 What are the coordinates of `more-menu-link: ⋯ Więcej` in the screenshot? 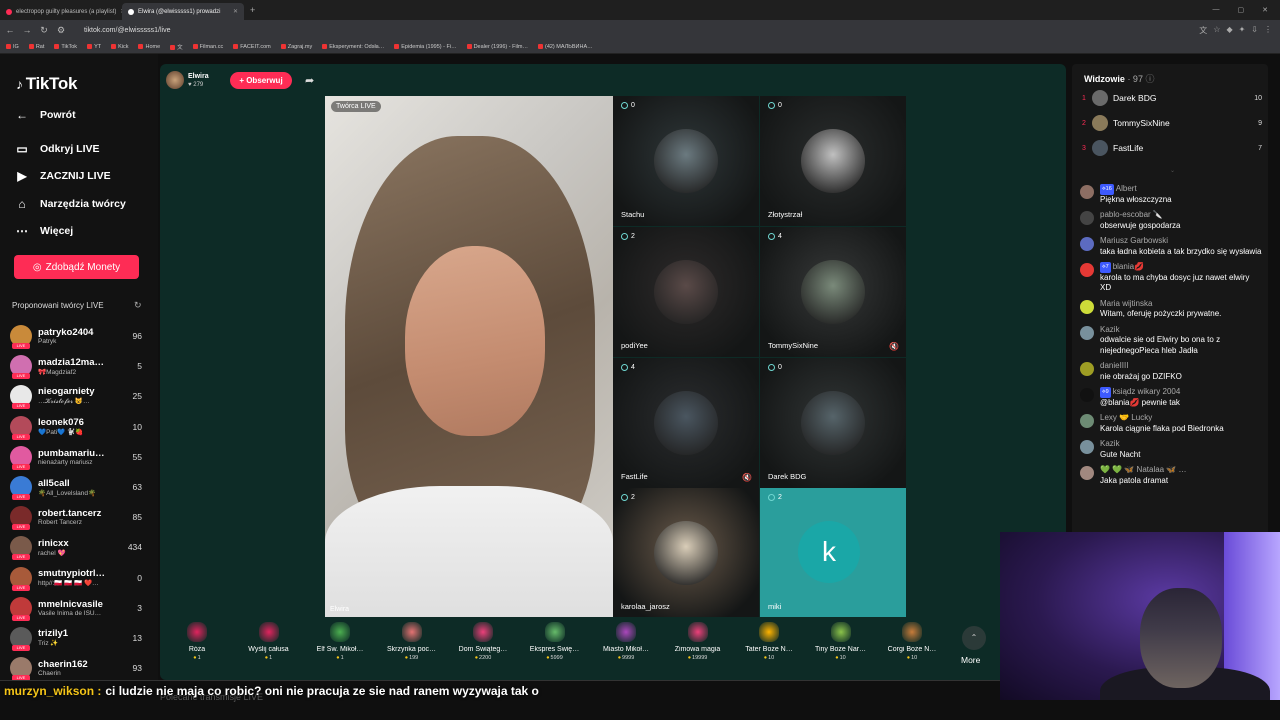 It's located at (43, 231).